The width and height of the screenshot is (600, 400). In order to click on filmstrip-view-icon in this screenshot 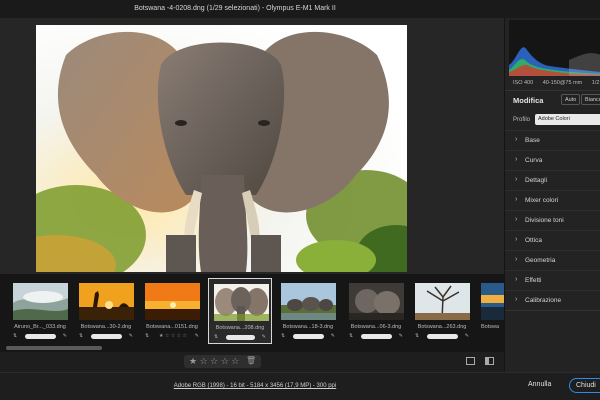, I will do `click(470, 361)`.